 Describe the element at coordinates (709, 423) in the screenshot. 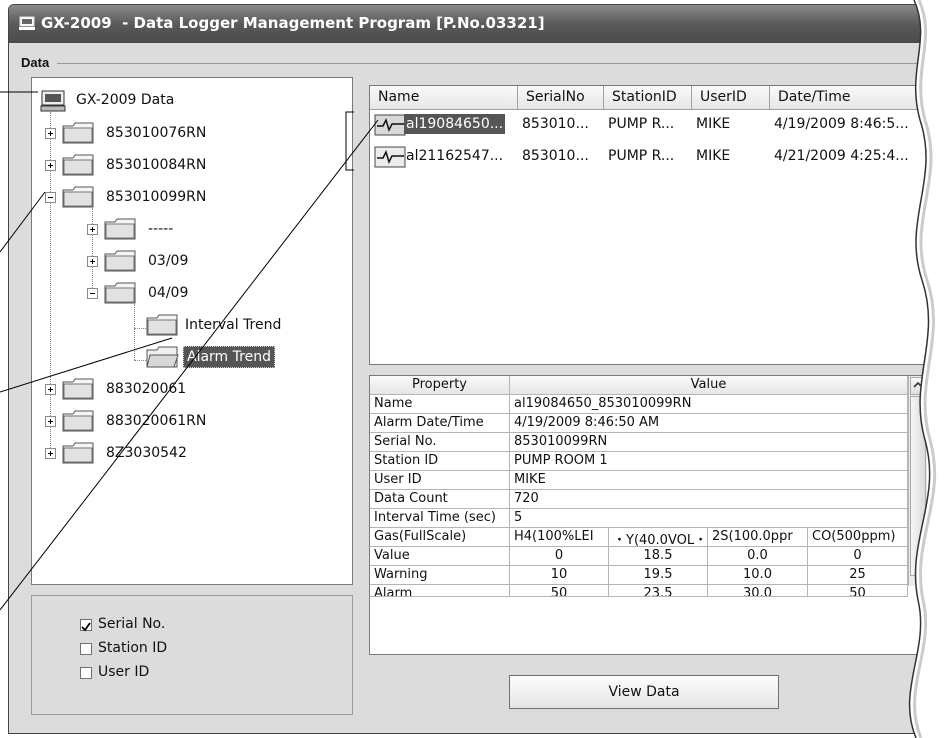

I see `property-value: 4/19/2009 8:46:50 AM` at that location.